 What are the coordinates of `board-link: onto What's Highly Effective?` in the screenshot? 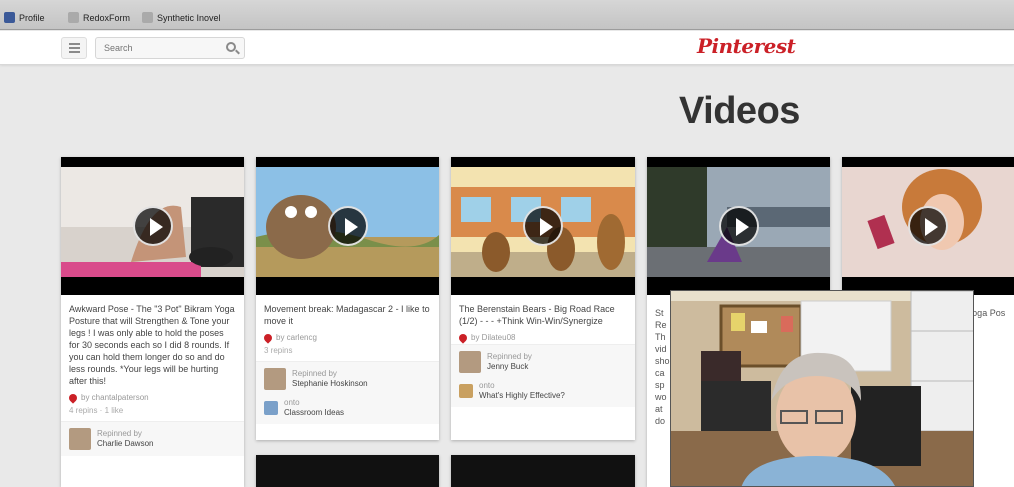 It's located at (543, 393).